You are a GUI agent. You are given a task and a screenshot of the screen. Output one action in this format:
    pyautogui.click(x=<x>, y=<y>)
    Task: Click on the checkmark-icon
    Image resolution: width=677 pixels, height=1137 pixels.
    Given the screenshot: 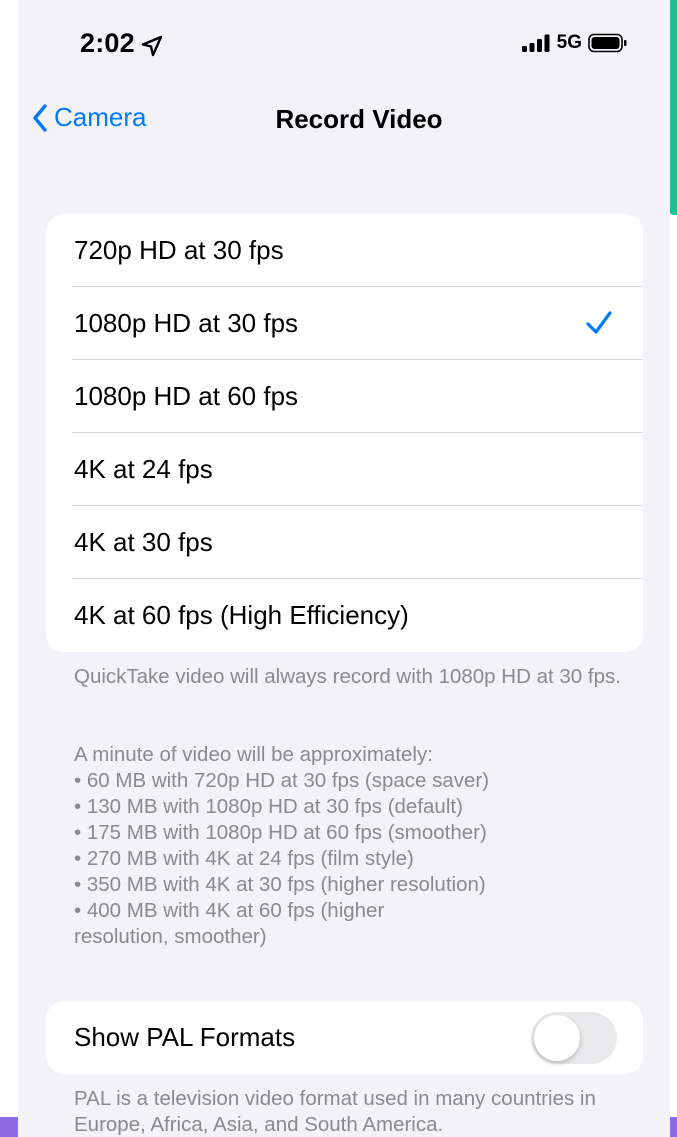 What is the action you would take?
    pyautogui.click(x=599, y=323)
    